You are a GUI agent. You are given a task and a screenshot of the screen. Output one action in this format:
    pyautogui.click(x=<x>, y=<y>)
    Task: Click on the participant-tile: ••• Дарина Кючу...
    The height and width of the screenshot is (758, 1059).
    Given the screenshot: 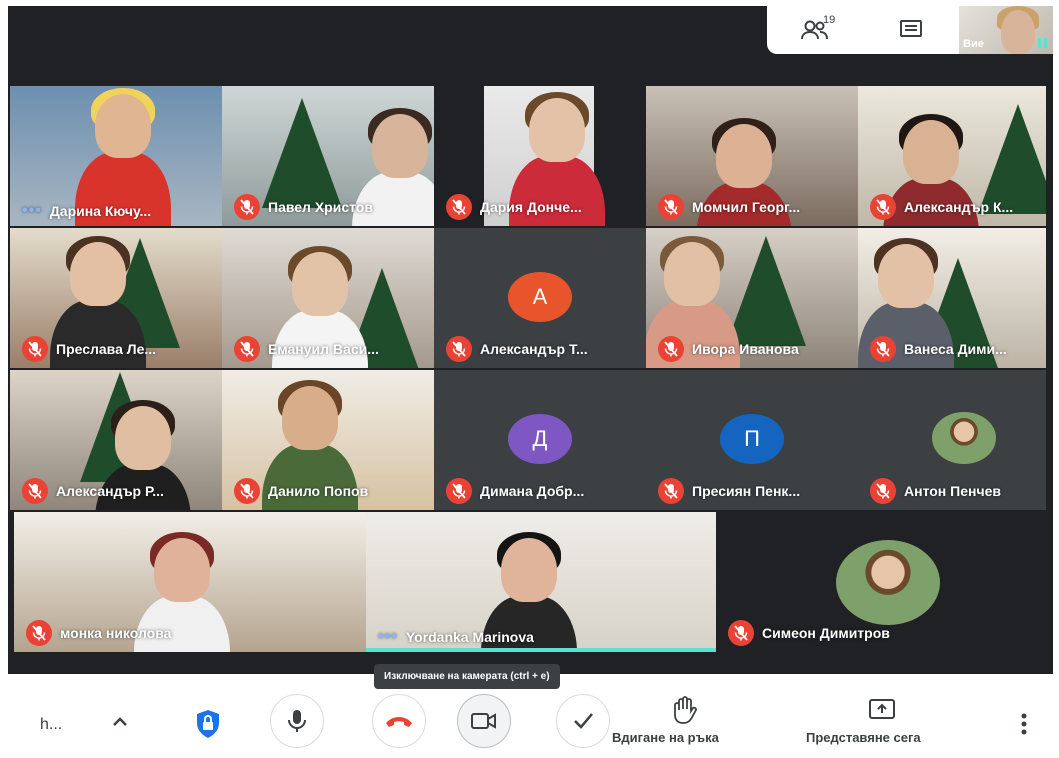 What is the action you would take?
    pyautogui.click(x=116, y=156)
    